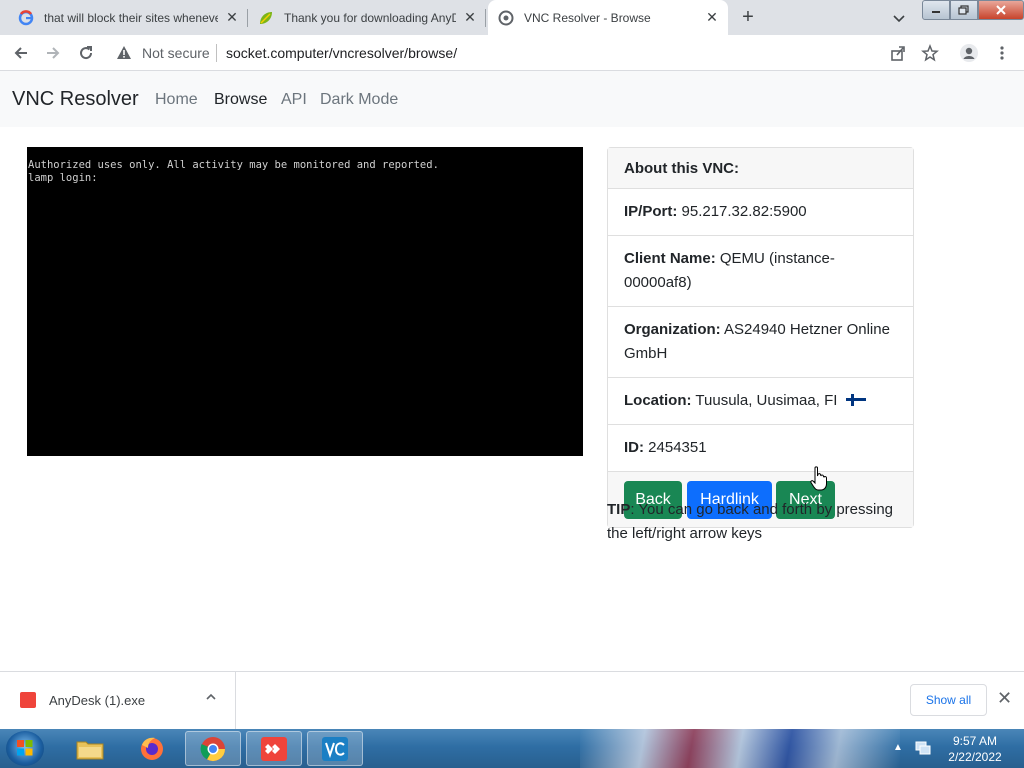 The height and width of the screenshot is (768, 1024). What do you see at coordinates (740, 748) in the screenshot?
I see `wallpaper-strip` at bounding box center [740, 748].